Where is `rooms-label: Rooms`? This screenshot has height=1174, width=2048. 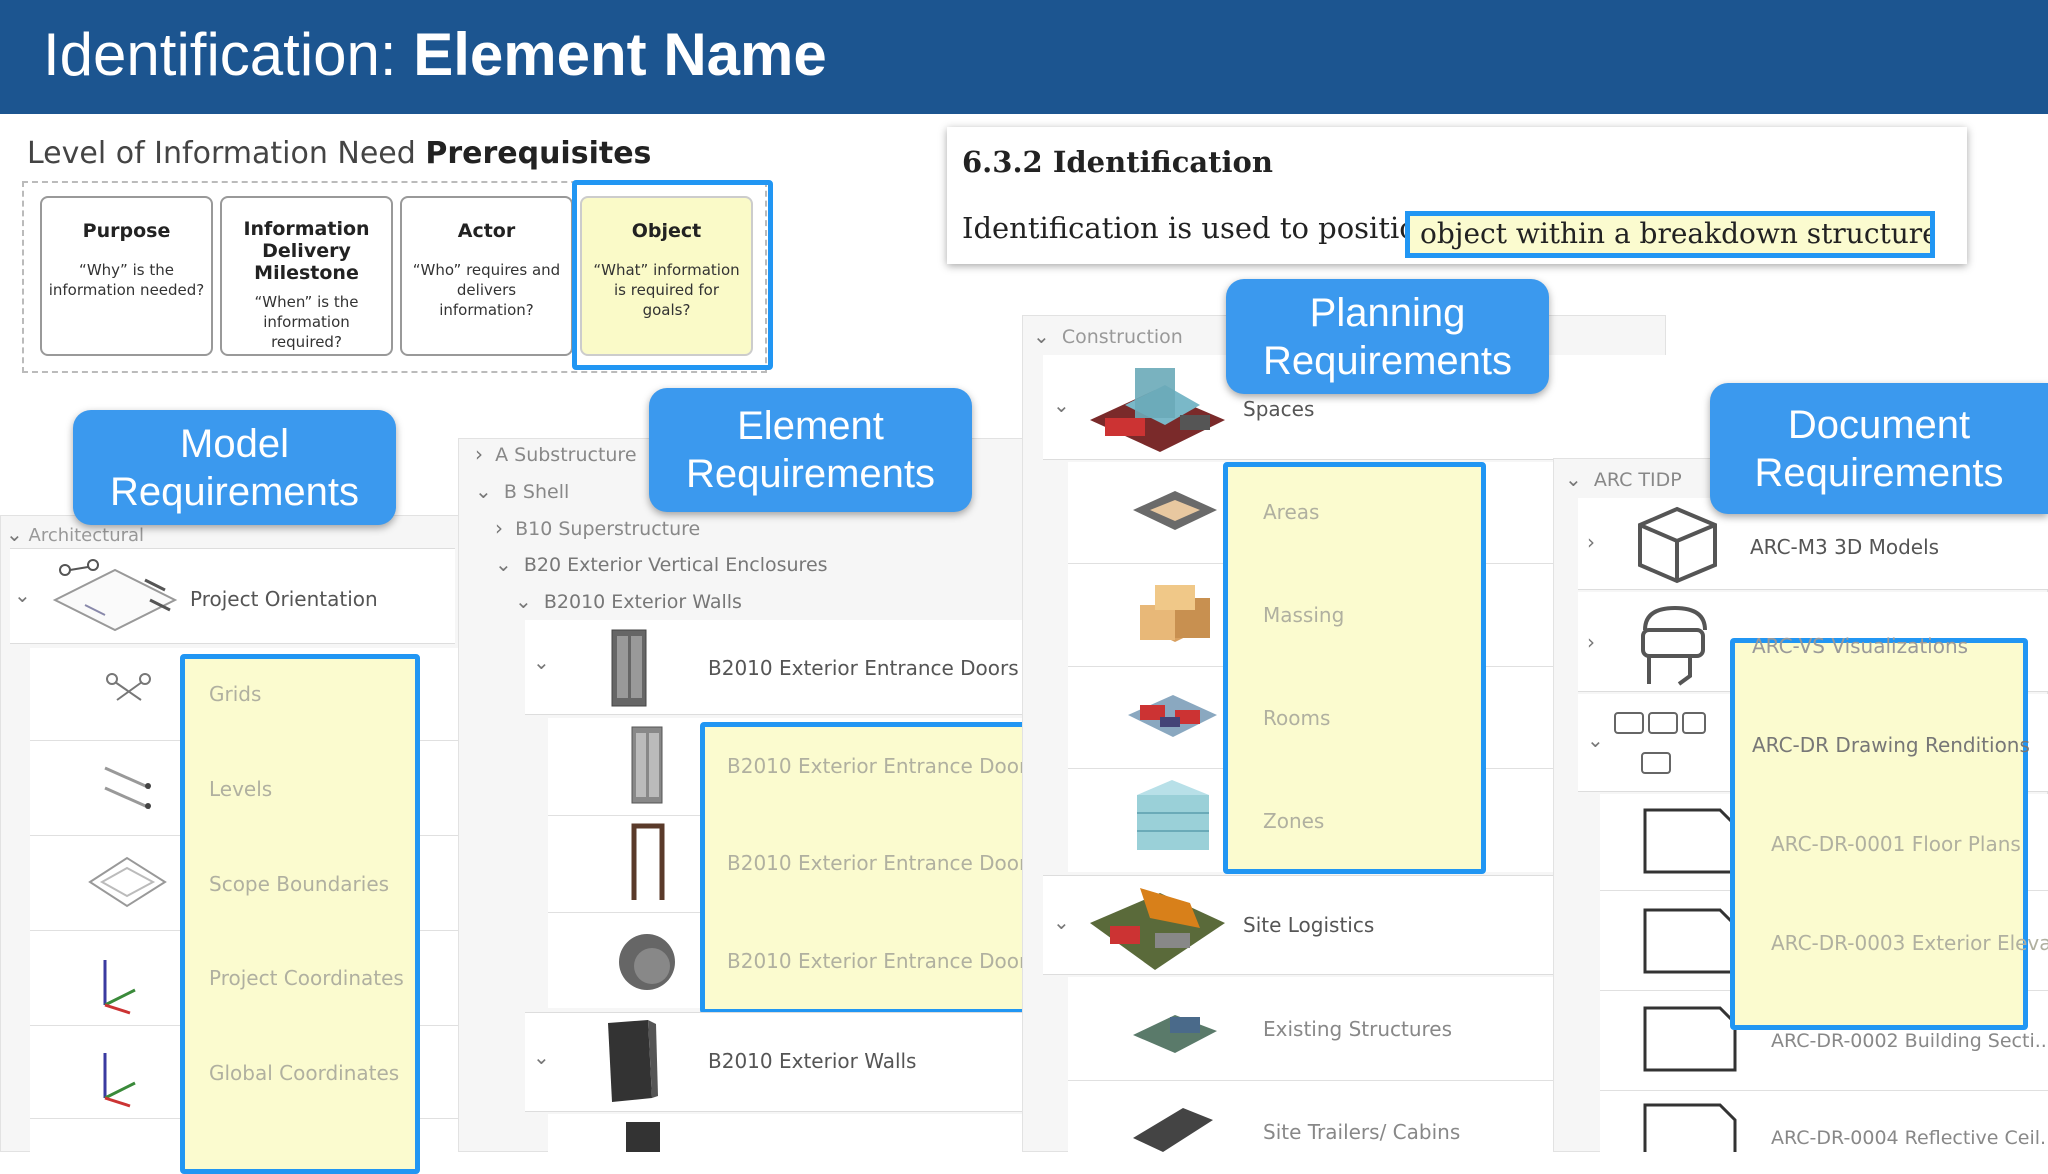 rooms-label: Rooms is located at coordinates (1296, 718).